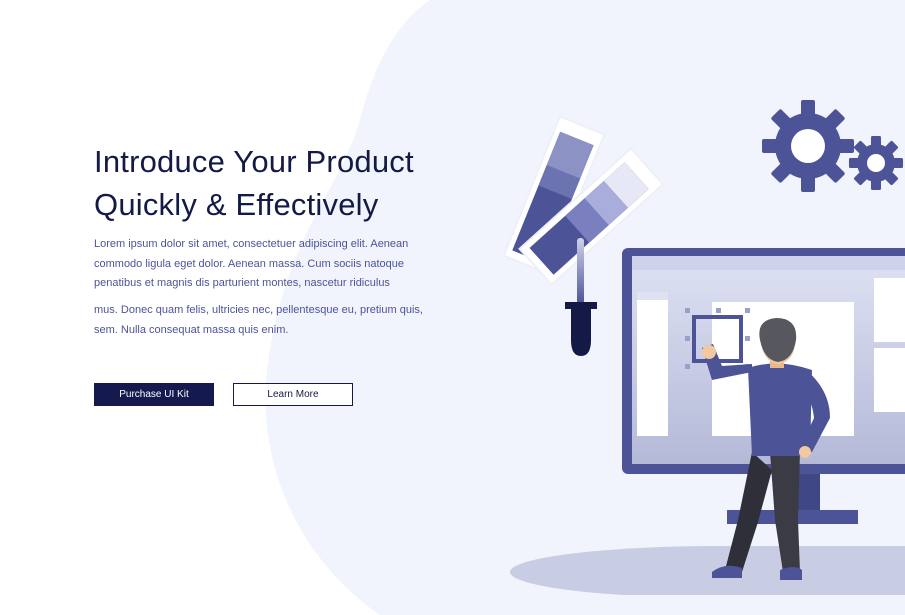 The height and width of the screenshot is (615, 905). Describe the element at coordinates (293, 394) in the screenshot. I see `learn-more-button: Learn More` at that location.